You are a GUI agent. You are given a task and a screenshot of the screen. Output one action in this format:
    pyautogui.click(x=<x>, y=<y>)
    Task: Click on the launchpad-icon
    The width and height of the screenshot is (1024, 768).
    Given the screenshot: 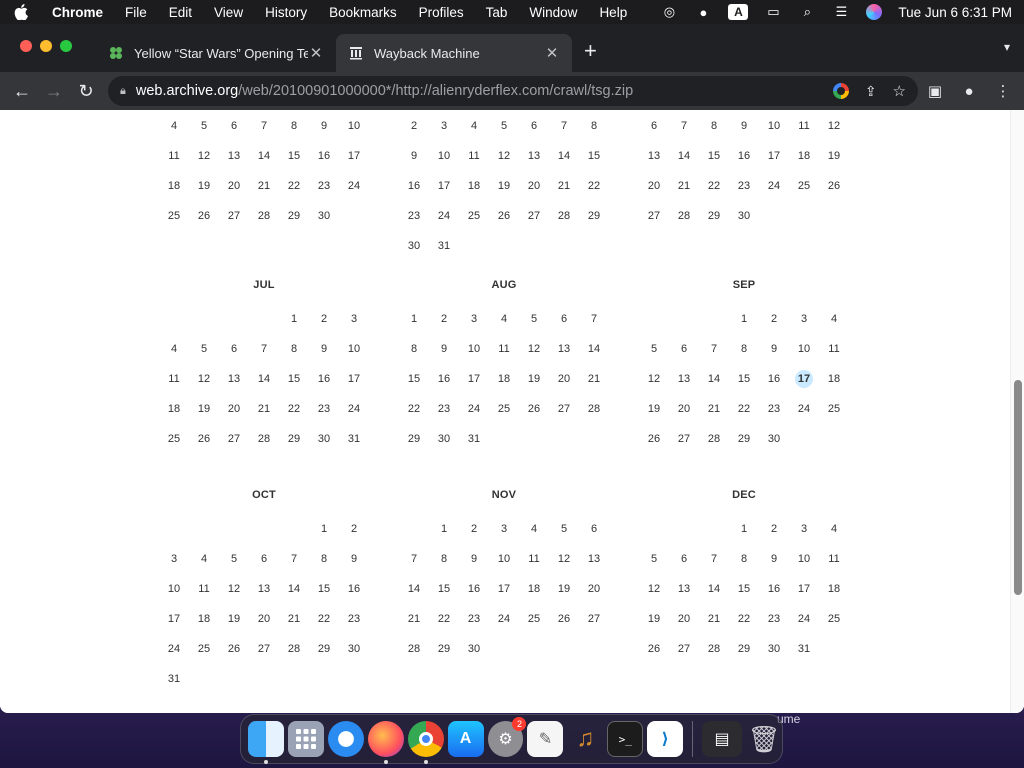 What is the action you would take?
    pyautogui.click(x=305, y=739)
    